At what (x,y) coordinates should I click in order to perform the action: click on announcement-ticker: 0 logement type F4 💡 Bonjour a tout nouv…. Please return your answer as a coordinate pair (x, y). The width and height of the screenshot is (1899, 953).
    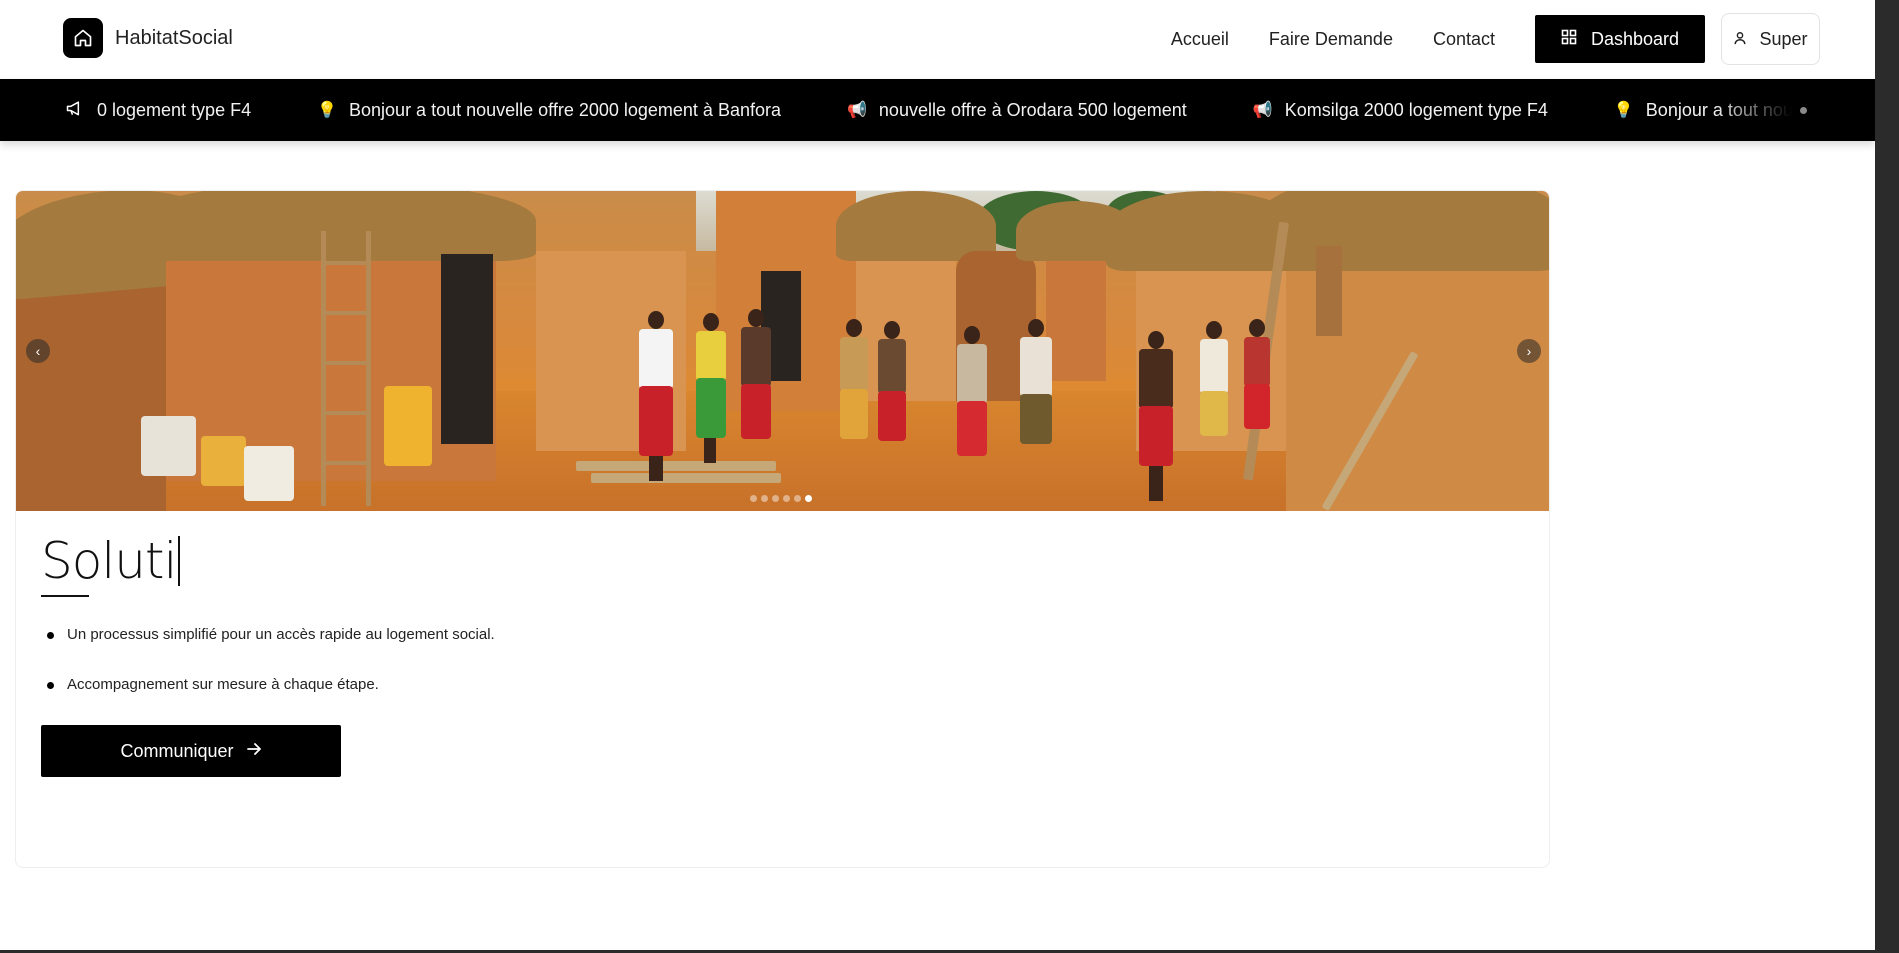
    Looking at the image, I should click on (937, 110).